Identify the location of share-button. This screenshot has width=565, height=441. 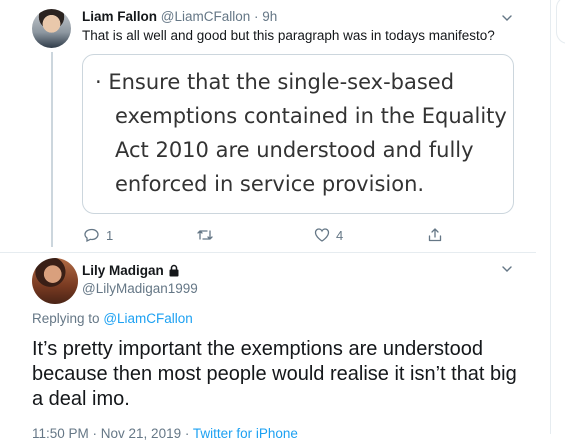
(435, 235).